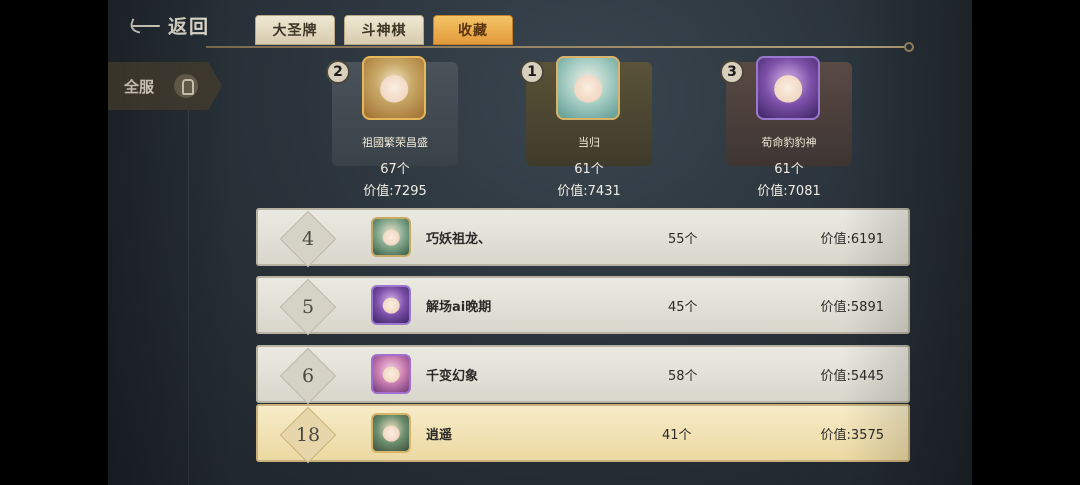 The height and width of the screenshot is (485, 1080). I want to click on rank-badge: 1, so click(532, 72).